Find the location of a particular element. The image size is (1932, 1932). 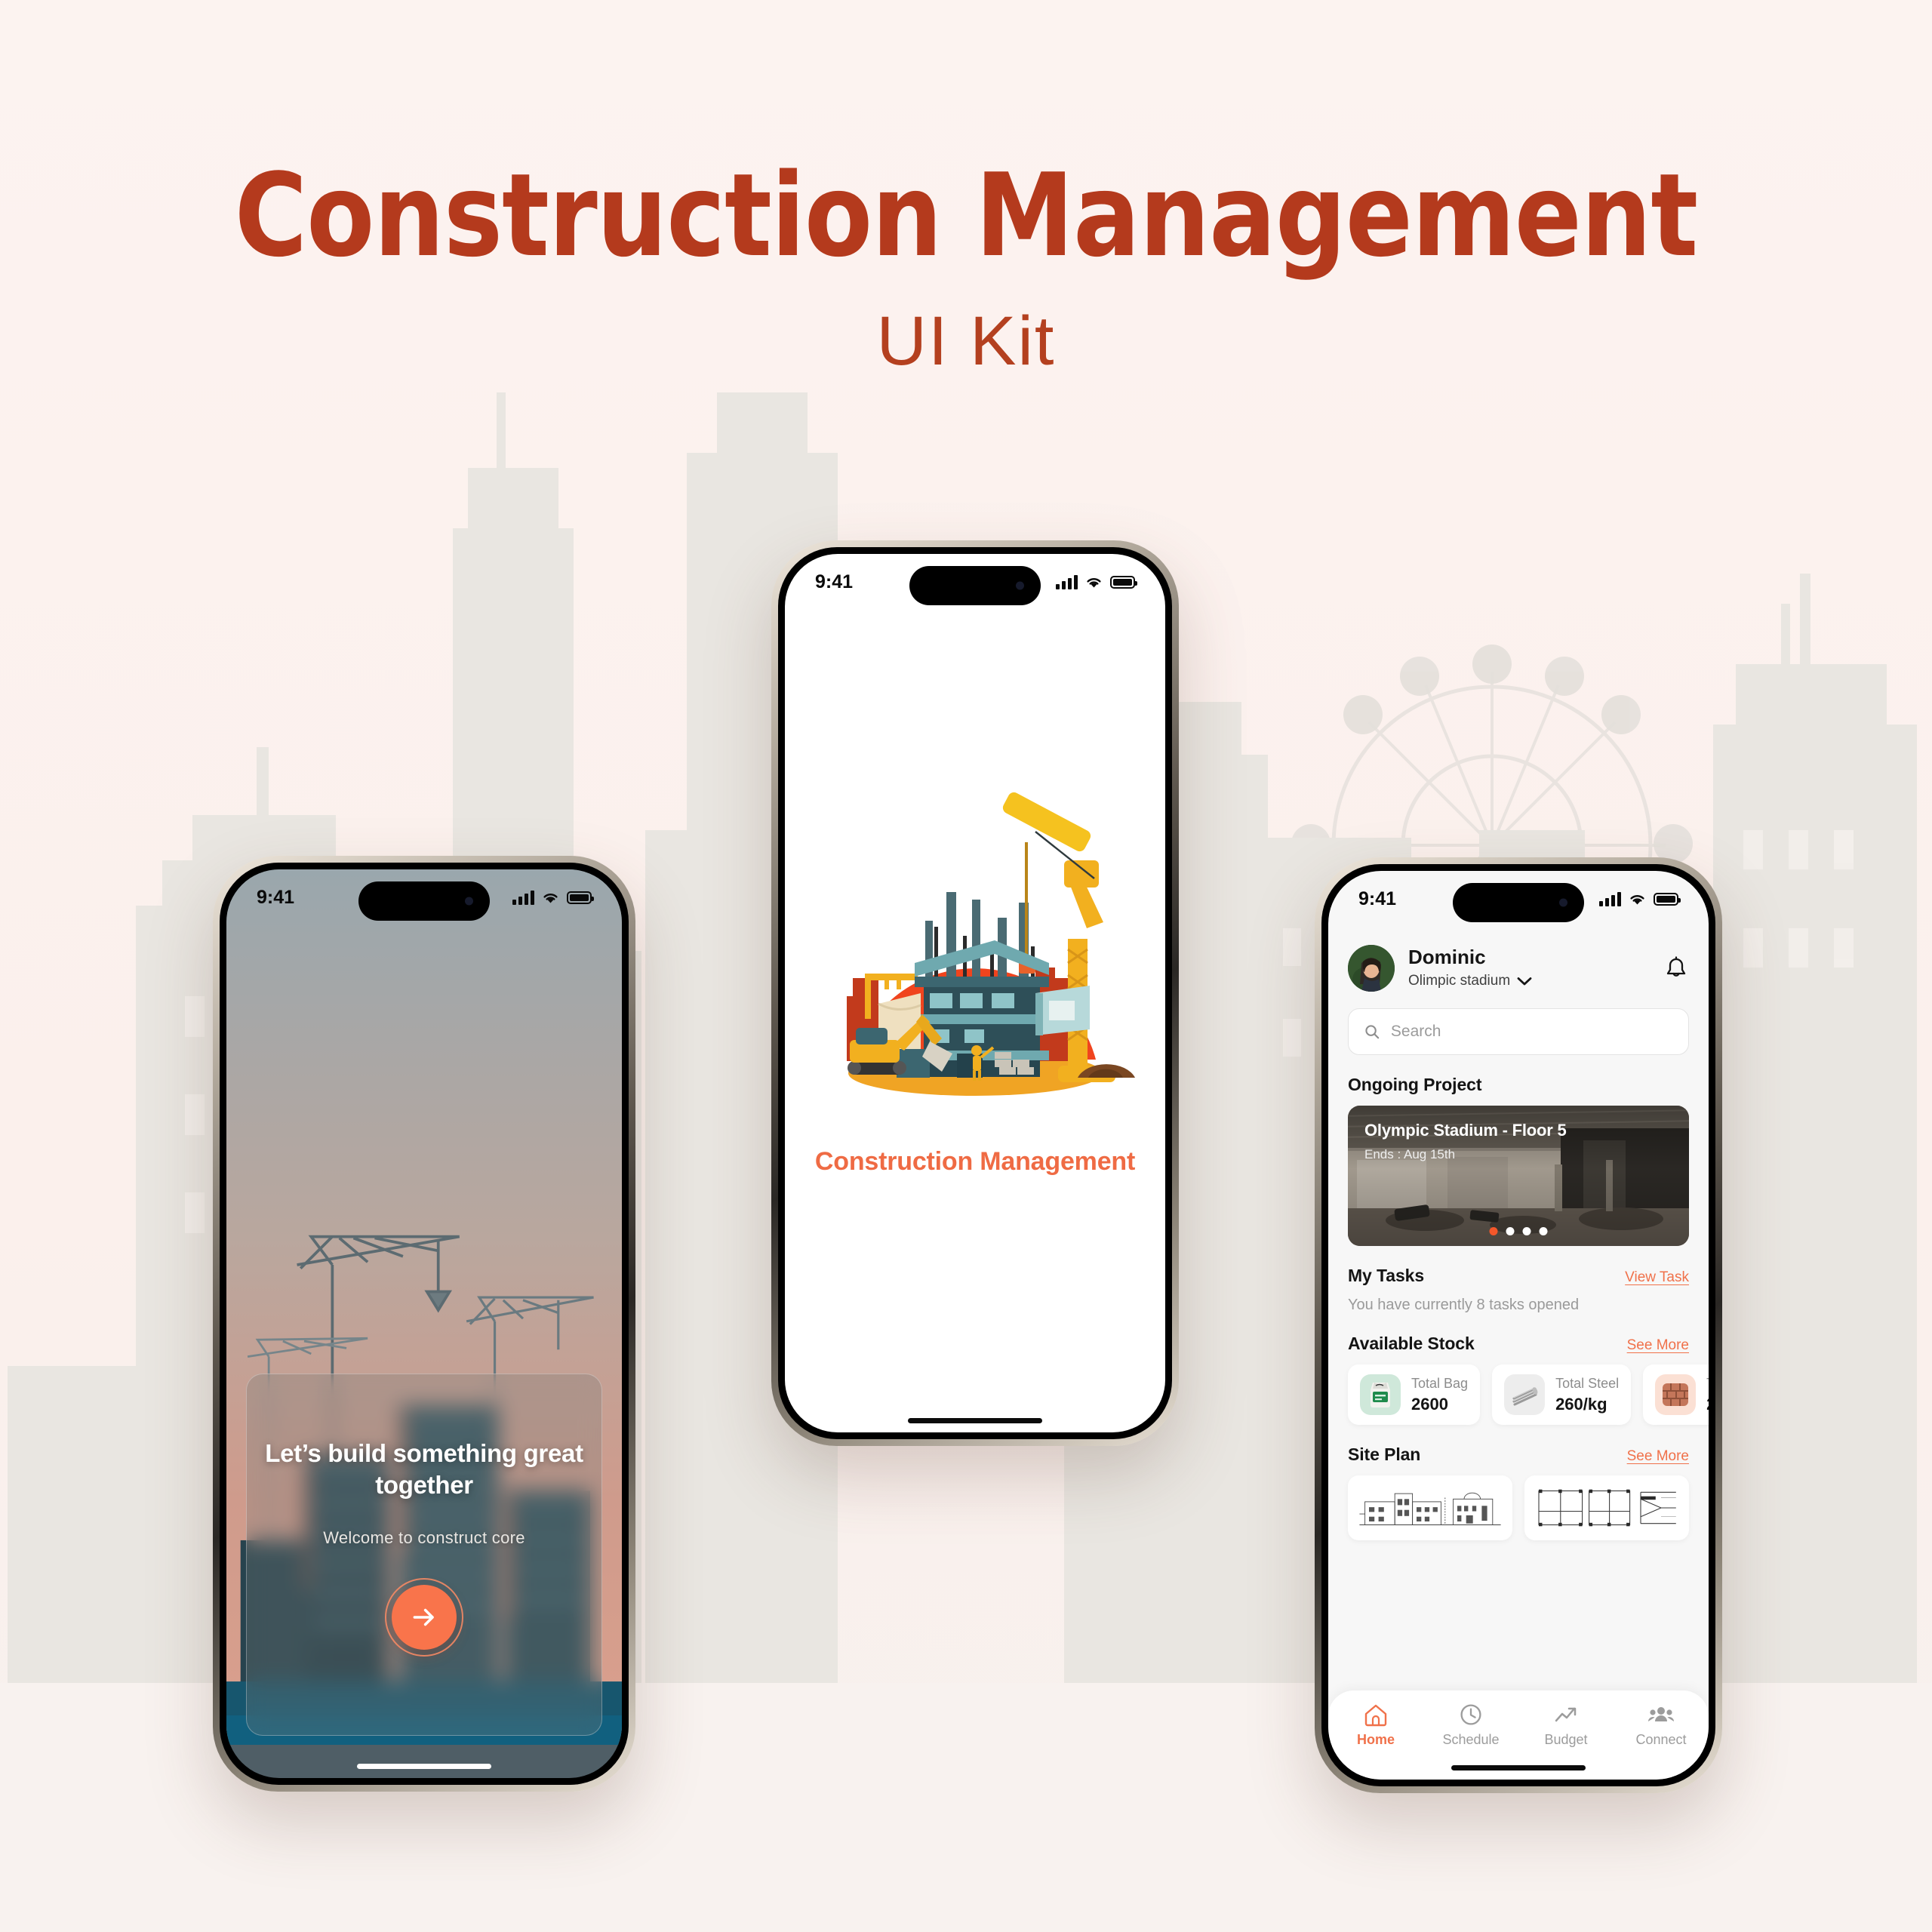

stock-label: Total Steel is located at coordinates (1587, 1384).